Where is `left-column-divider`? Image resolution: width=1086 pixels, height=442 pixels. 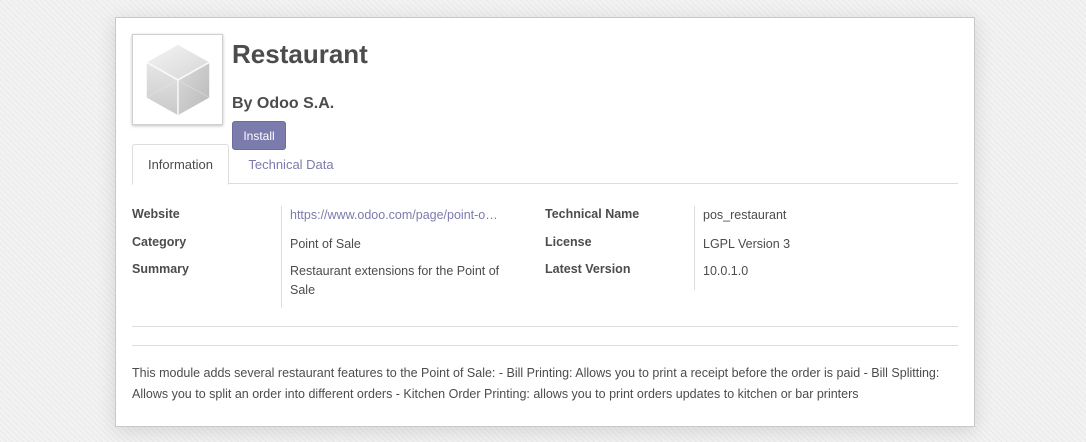 left-column-divider is located at coordinates (281, 257).